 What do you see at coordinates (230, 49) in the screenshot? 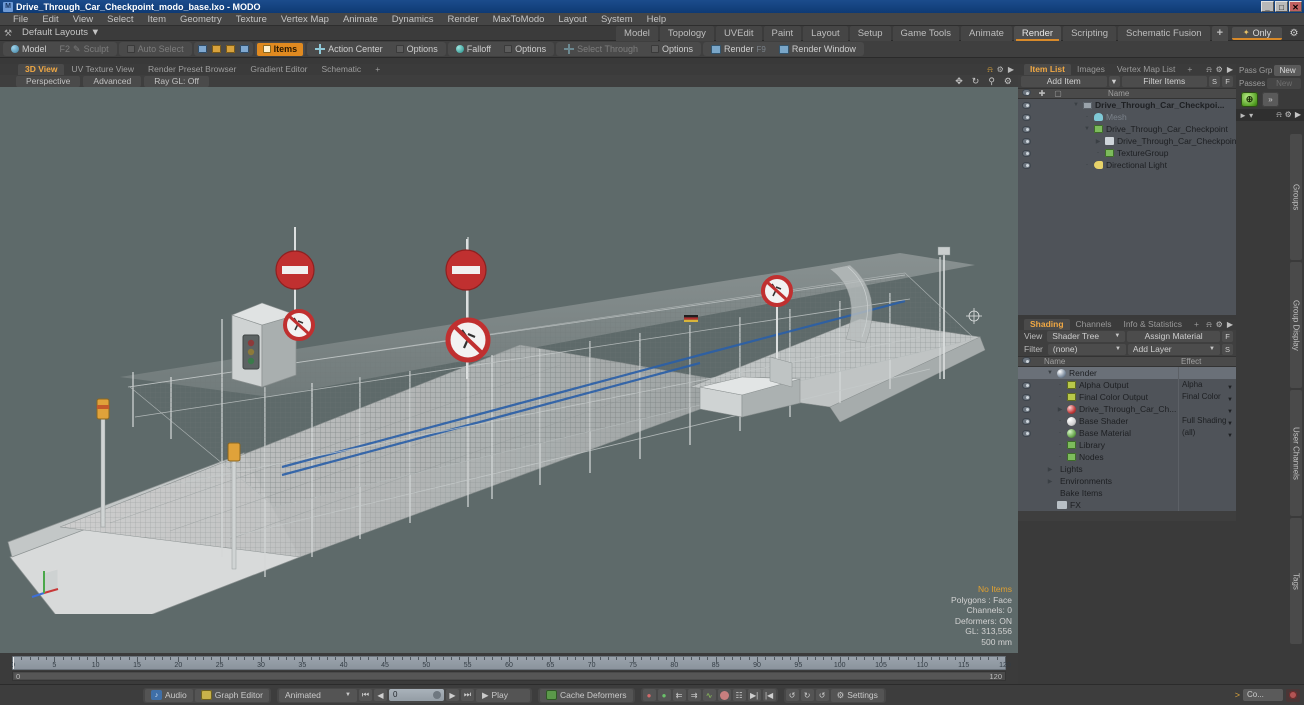
I see `polygon-mode-icon` at bounding box center [230, 49].